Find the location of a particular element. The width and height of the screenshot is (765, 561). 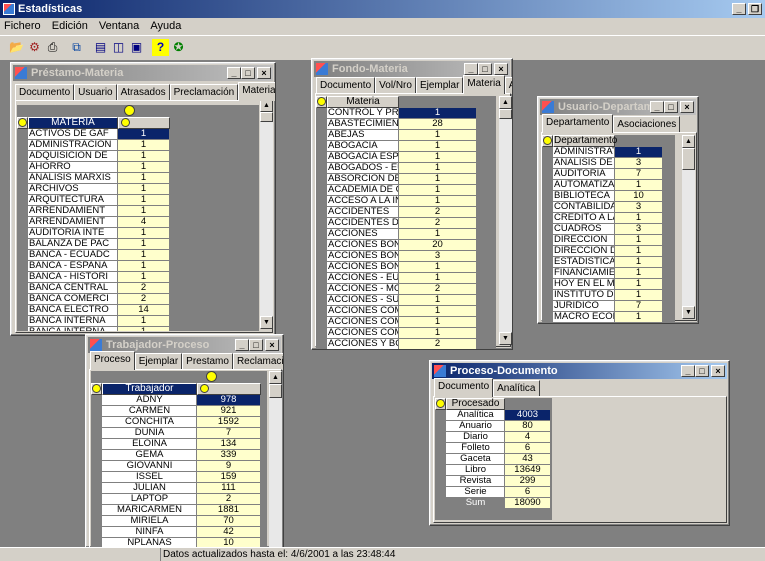

tab-ejemplar: Ejemplar is located at coordinates (439, 85).